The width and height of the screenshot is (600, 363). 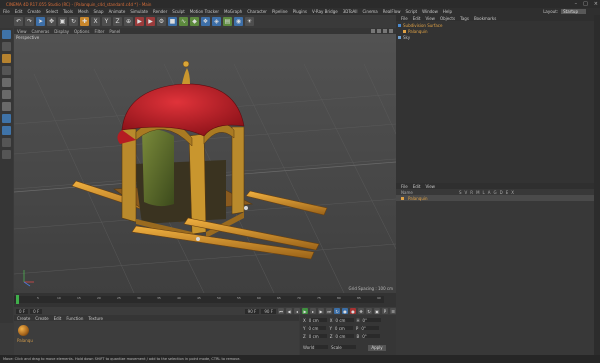 I want to click on recent-tools-icon: ✚, so click(x=84, y=21).